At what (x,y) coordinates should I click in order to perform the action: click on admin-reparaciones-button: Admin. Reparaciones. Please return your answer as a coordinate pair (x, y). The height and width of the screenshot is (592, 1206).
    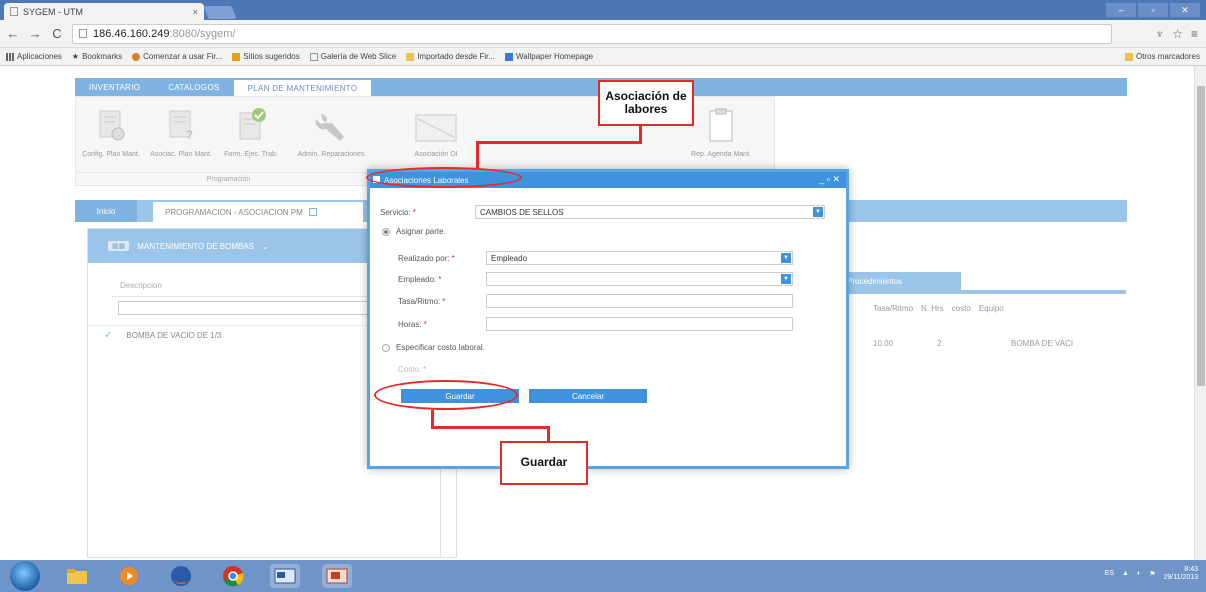
    Looking at the image, I should click on (331, 132).